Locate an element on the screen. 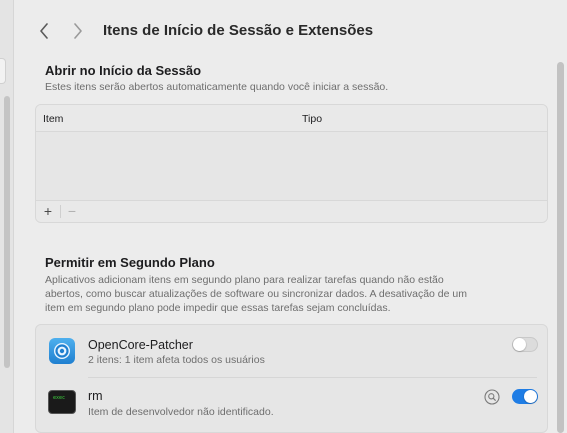 The width and height of the screenshot is (567, 433). back-button is located at coordinates (44, 31).